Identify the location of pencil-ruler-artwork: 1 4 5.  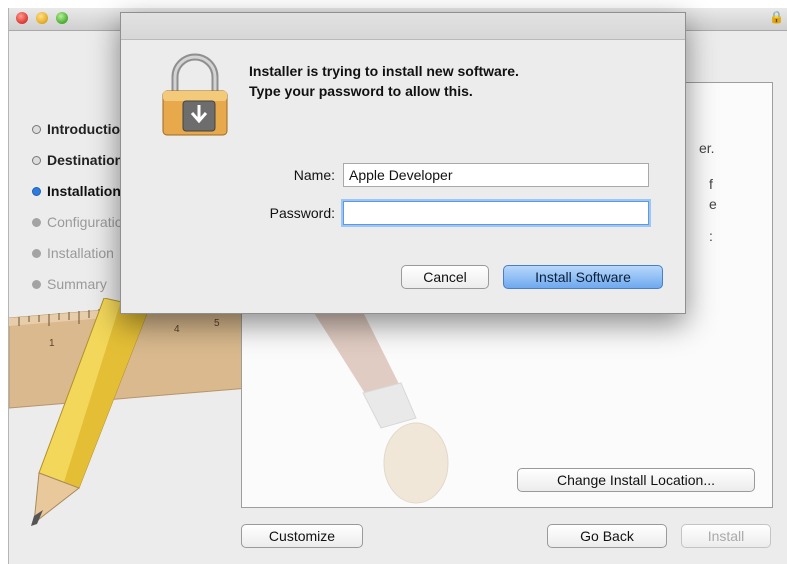
(129, 412).